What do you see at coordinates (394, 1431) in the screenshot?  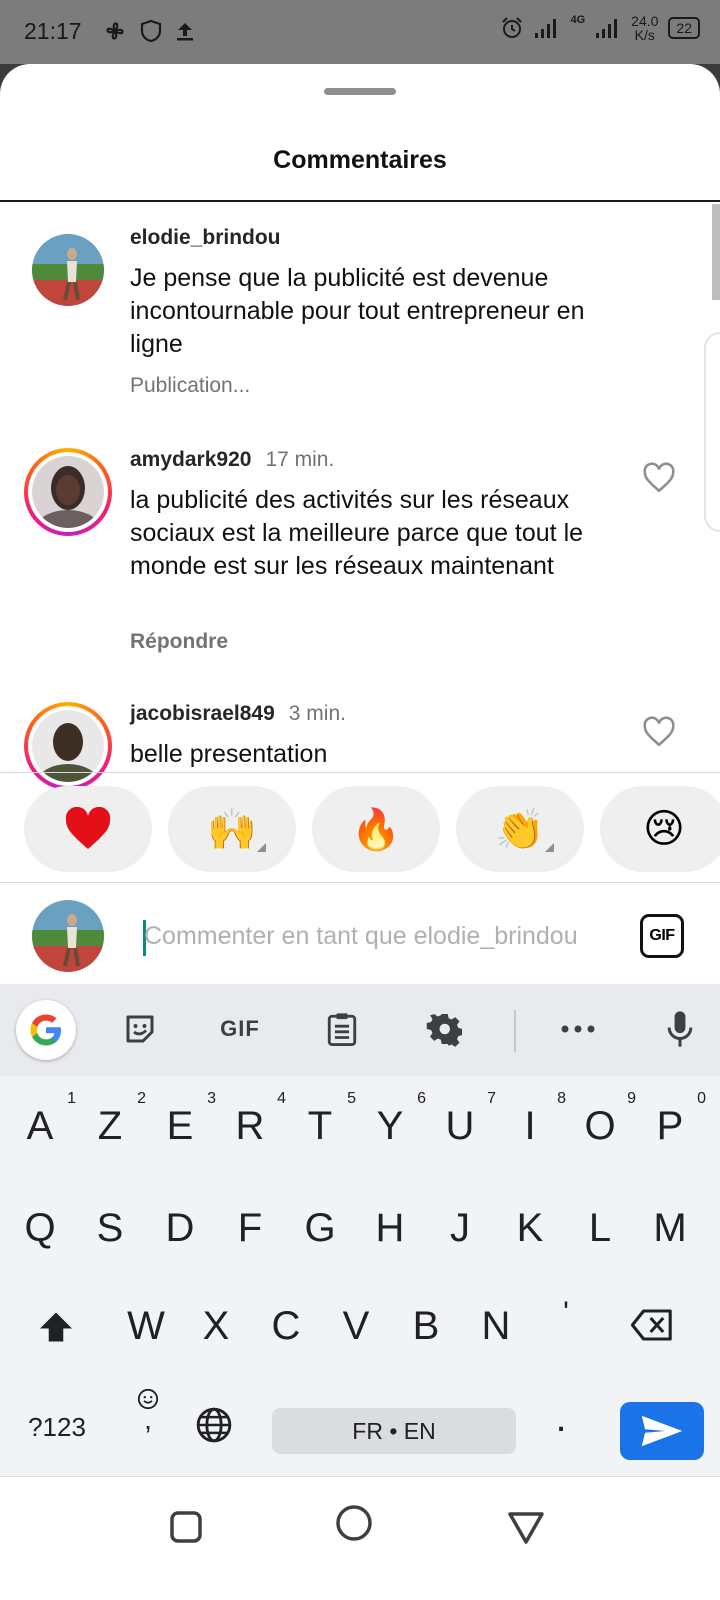 I see `space-bar: FR • EN` at bounding box center [394, 1431].